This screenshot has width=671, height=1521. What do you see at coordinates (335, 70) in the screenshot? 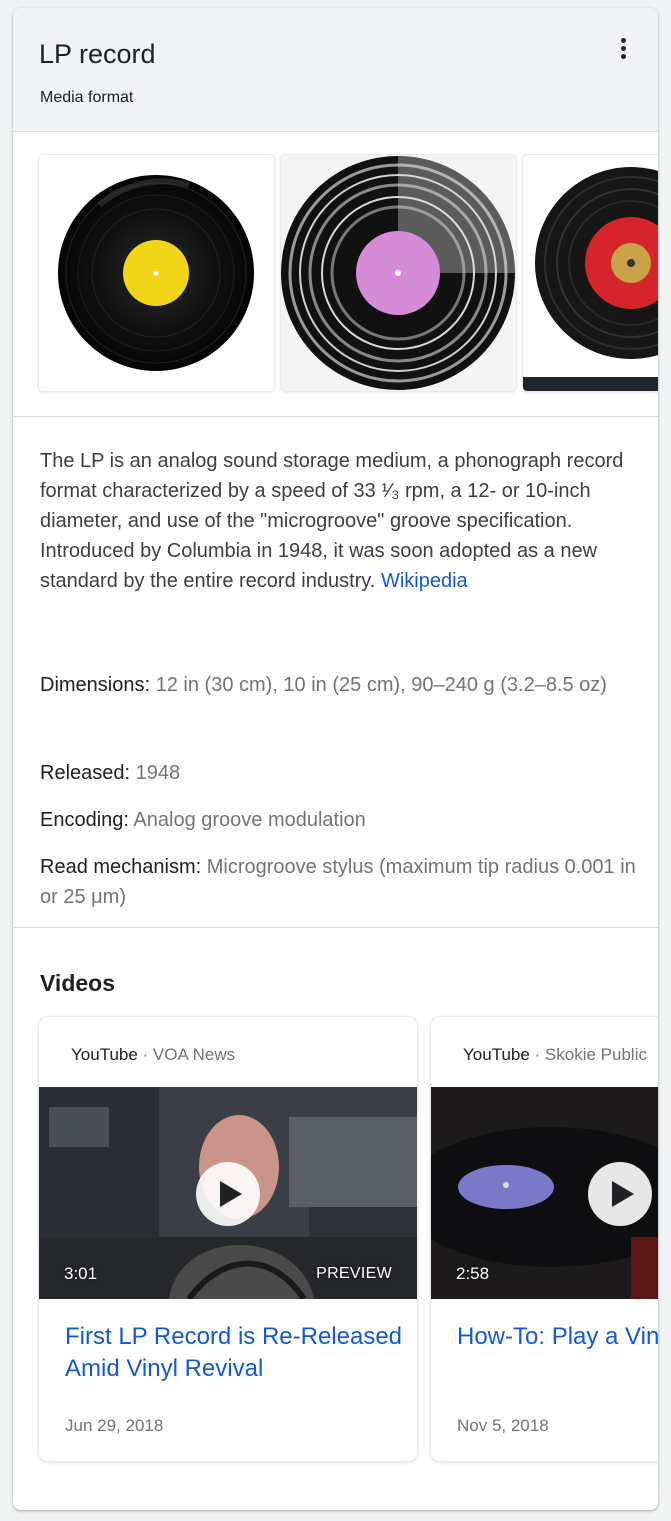
I see `panel-header: LP record Media format` at bounding box center [335, 70].